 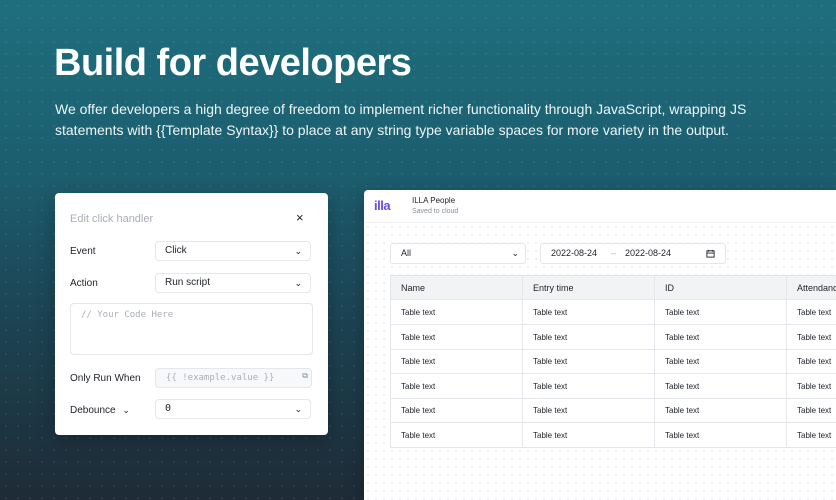 What do you see at coordinates (589, 288) in the screenshot?
I see `column-header: Entry time` at bounding box center [589, 288].